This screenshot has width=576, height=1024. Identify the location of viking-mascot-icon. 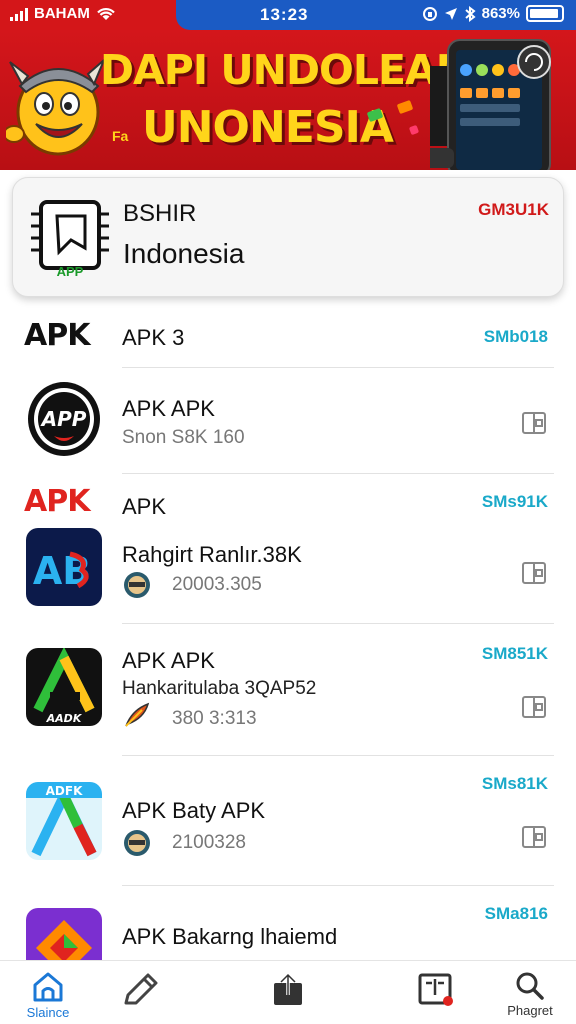
(55, 107).